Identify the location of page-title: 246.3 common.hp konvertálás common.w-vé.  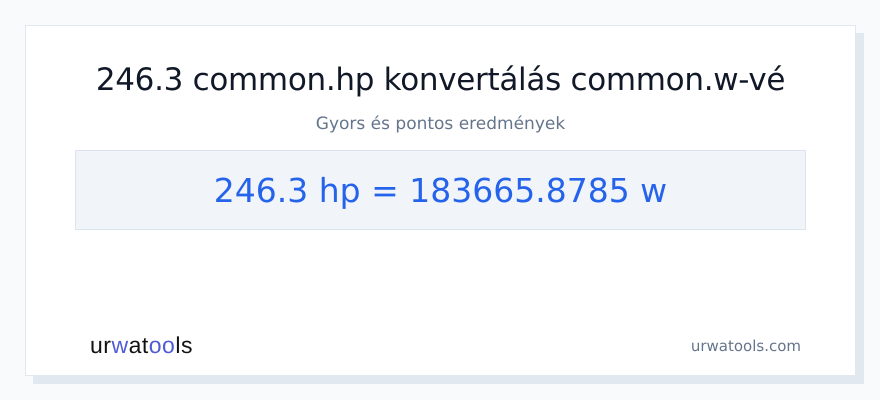
(441, 80).